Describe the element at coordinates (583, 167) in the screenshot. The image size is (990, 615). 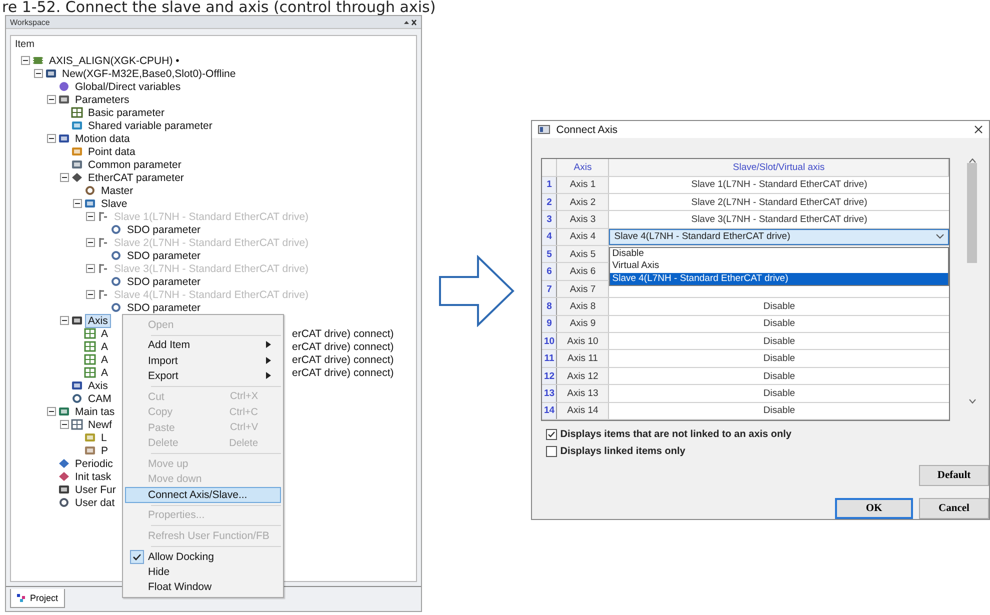
I see `column-header: Axis` at that location.